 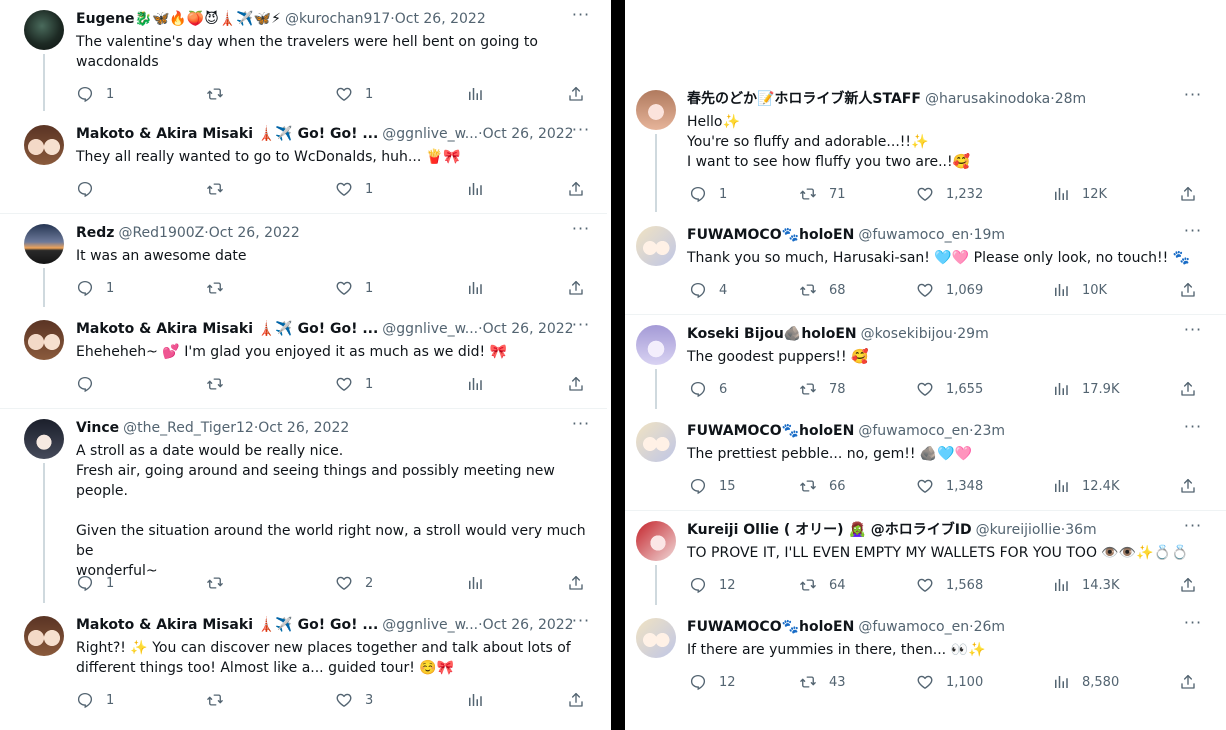 I want to click on display-name: Vince, so click(x=97, y=428).